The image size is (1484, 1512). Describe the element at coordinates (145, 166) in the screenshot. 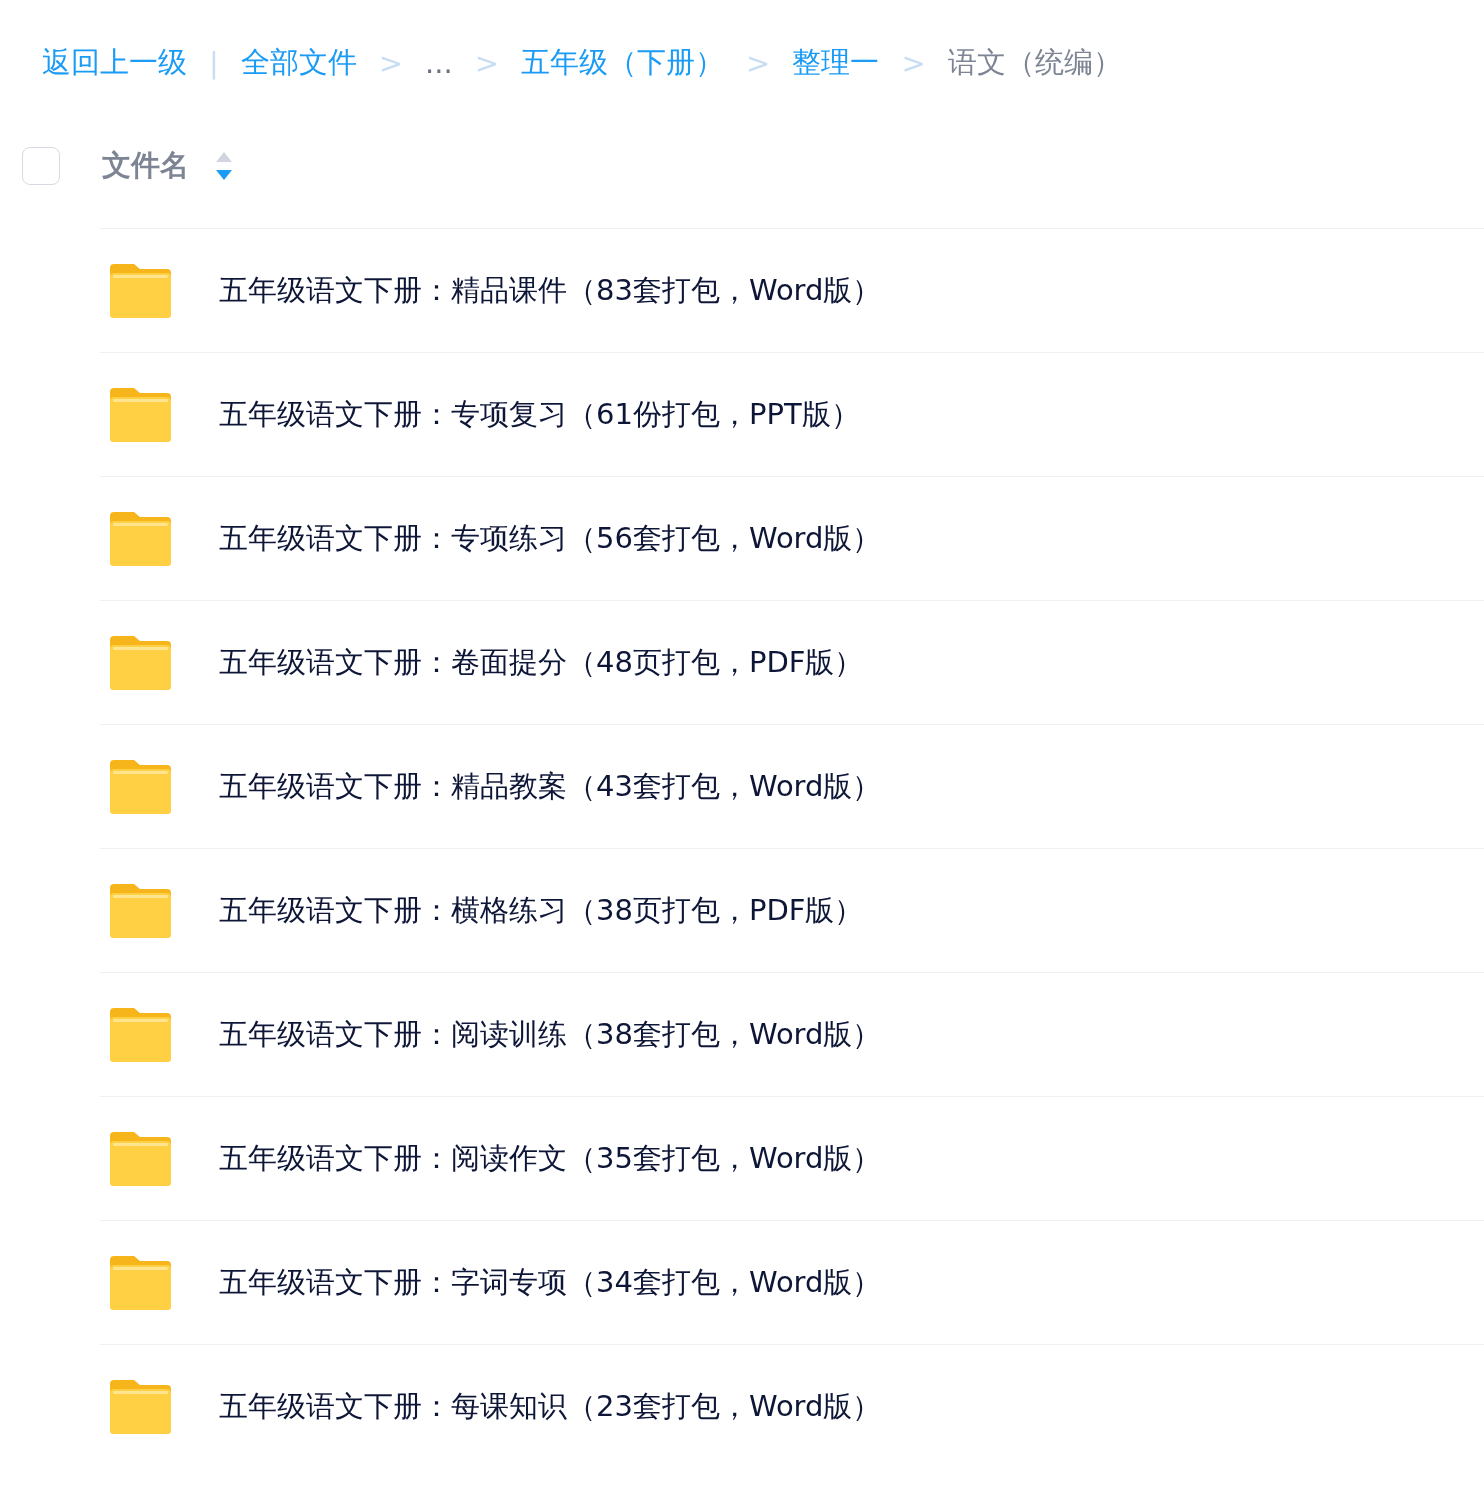

I see `column-header: 文件名` at that location.